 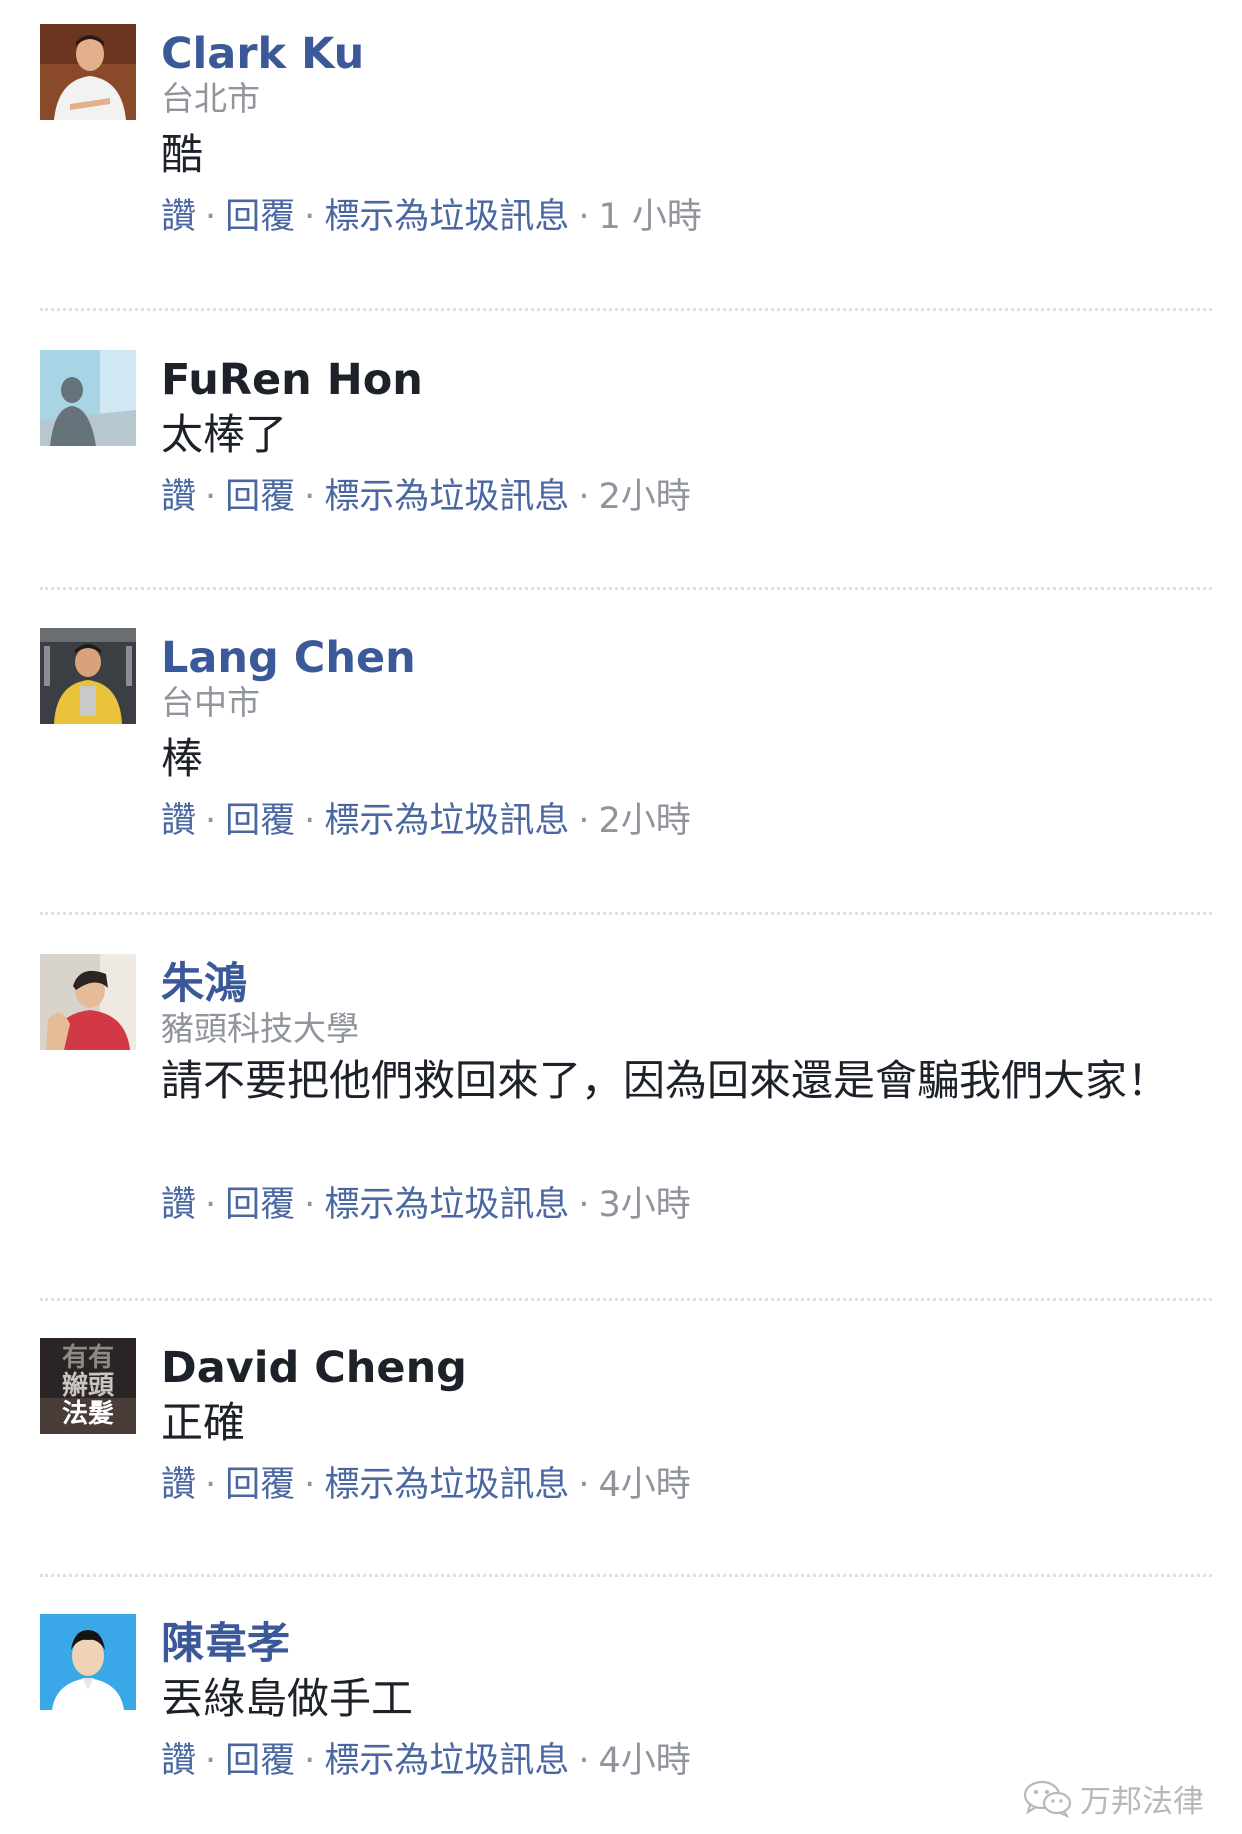 What do you see at coordinates (182, 154) in the screenshot?
I see `comment-text: 酷` at bounding box center [182, 154].